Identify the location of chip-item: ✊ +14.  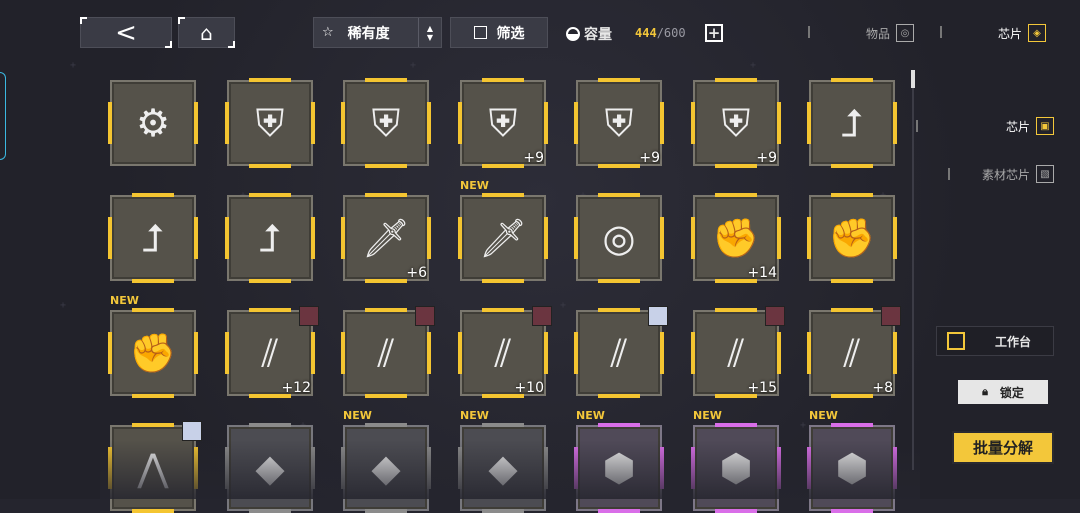
(736, 238).